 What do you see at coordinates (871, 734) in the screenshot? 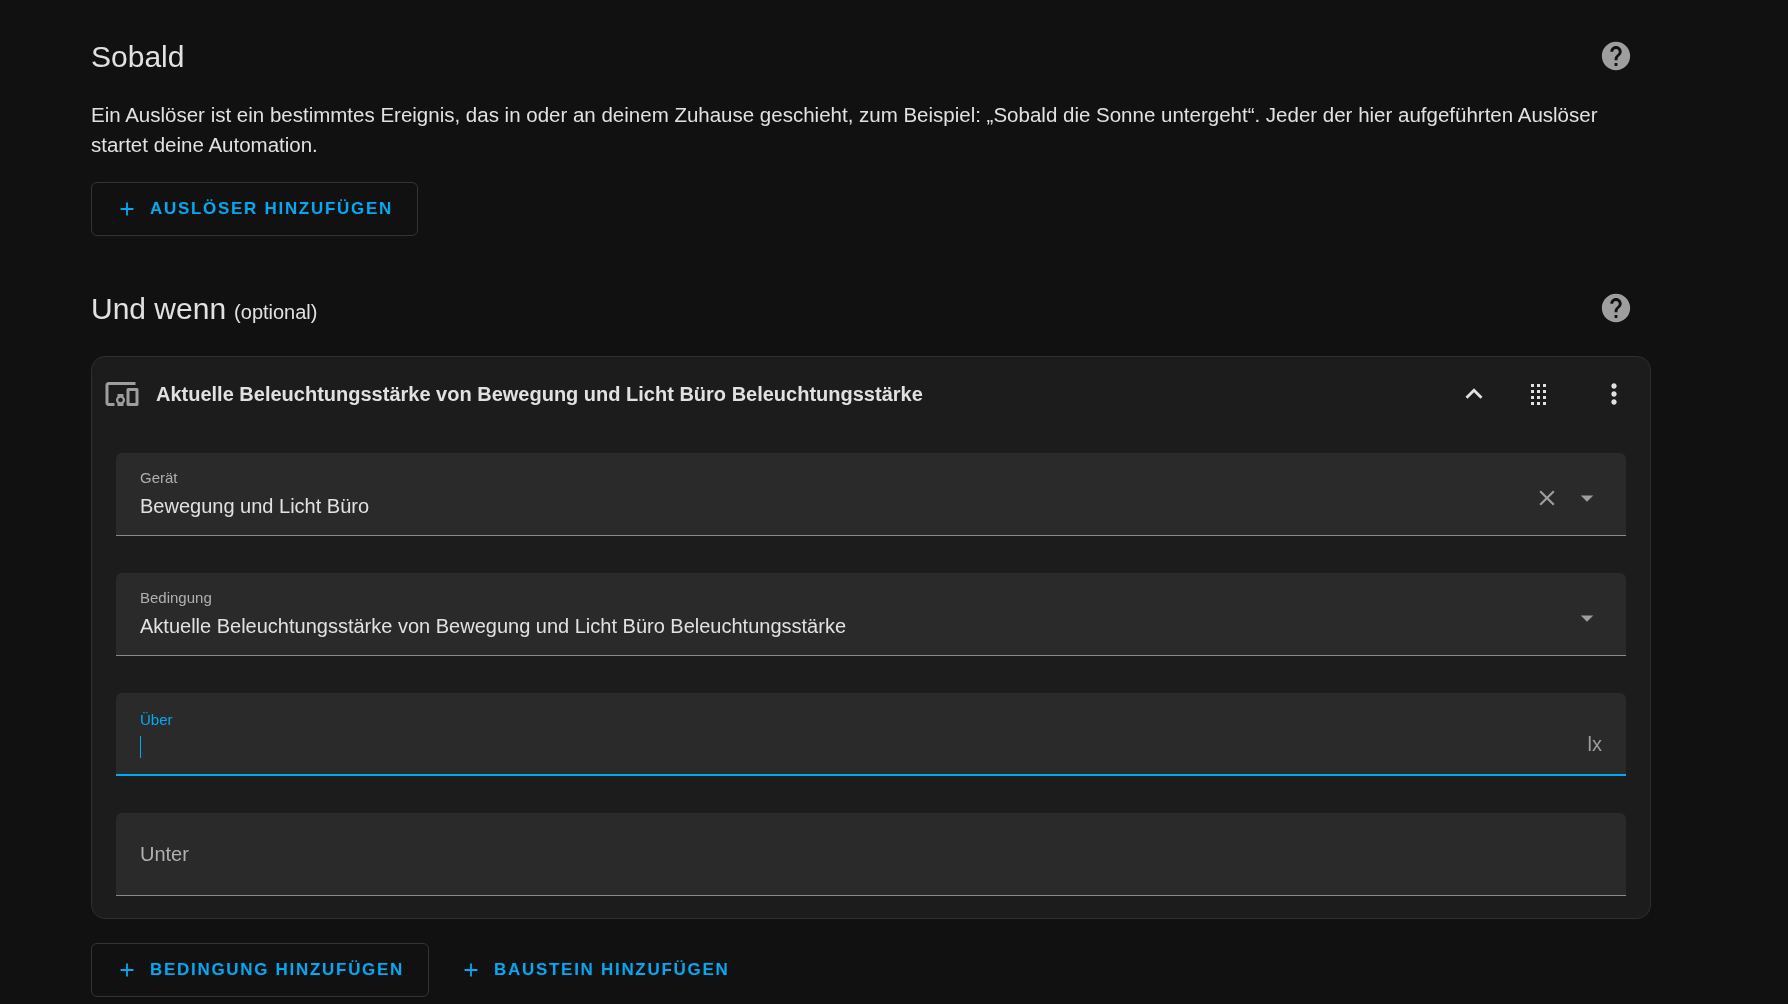
I see `input-field: Über lx` at bounding box center [871, 734].